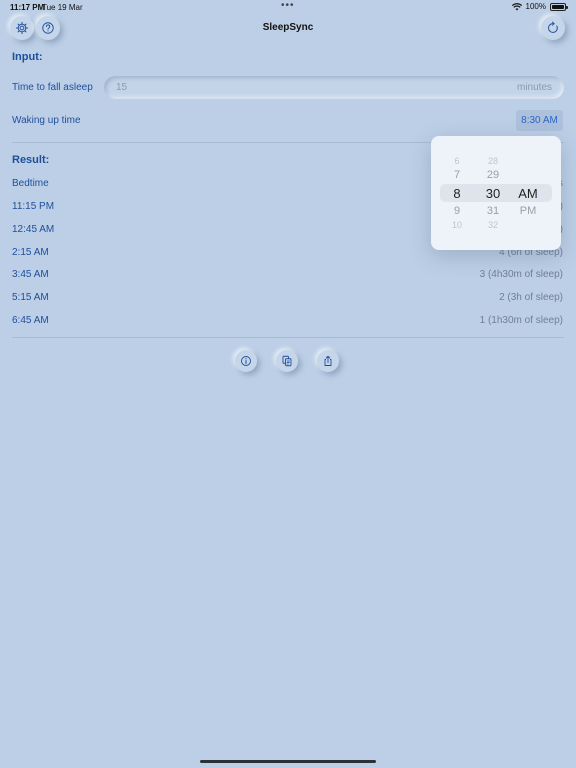 The width and height of the screenshot is (576, 768). Describe the element at coordinates (33, 229) in the screenshot. I see `result-time: 12:45 AM` at that location.